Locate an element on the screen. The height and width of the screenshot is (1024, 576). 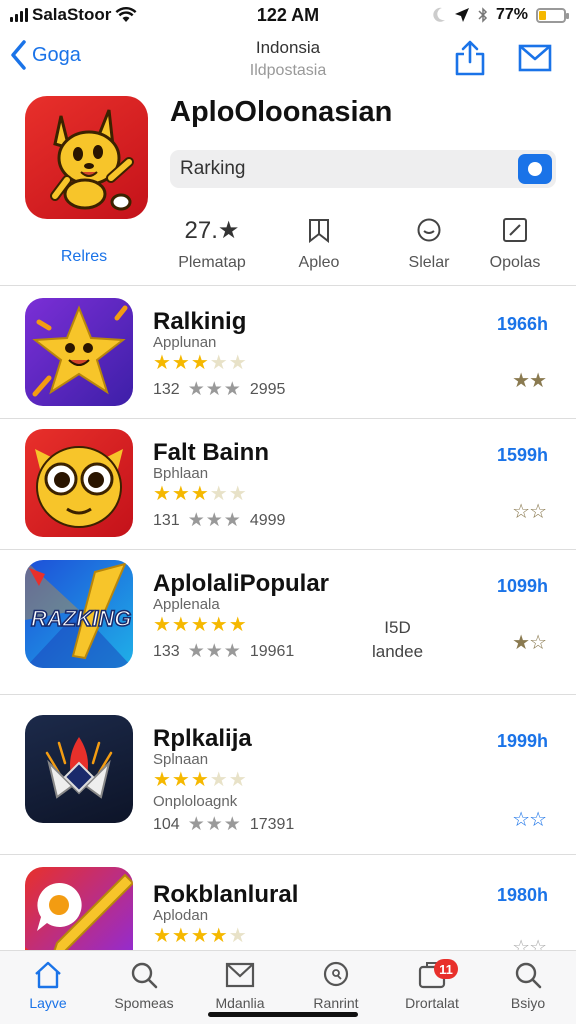
tab-label: Bsiyo is located at coordinates (528, 1003).